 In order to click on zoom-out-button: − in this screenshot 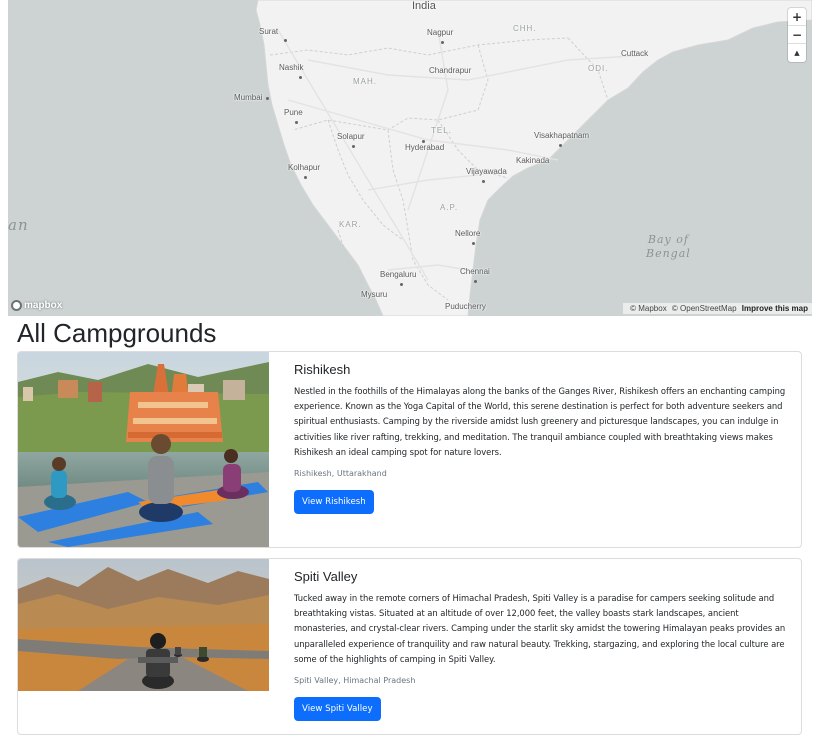, I will do `click(797, 35)`.